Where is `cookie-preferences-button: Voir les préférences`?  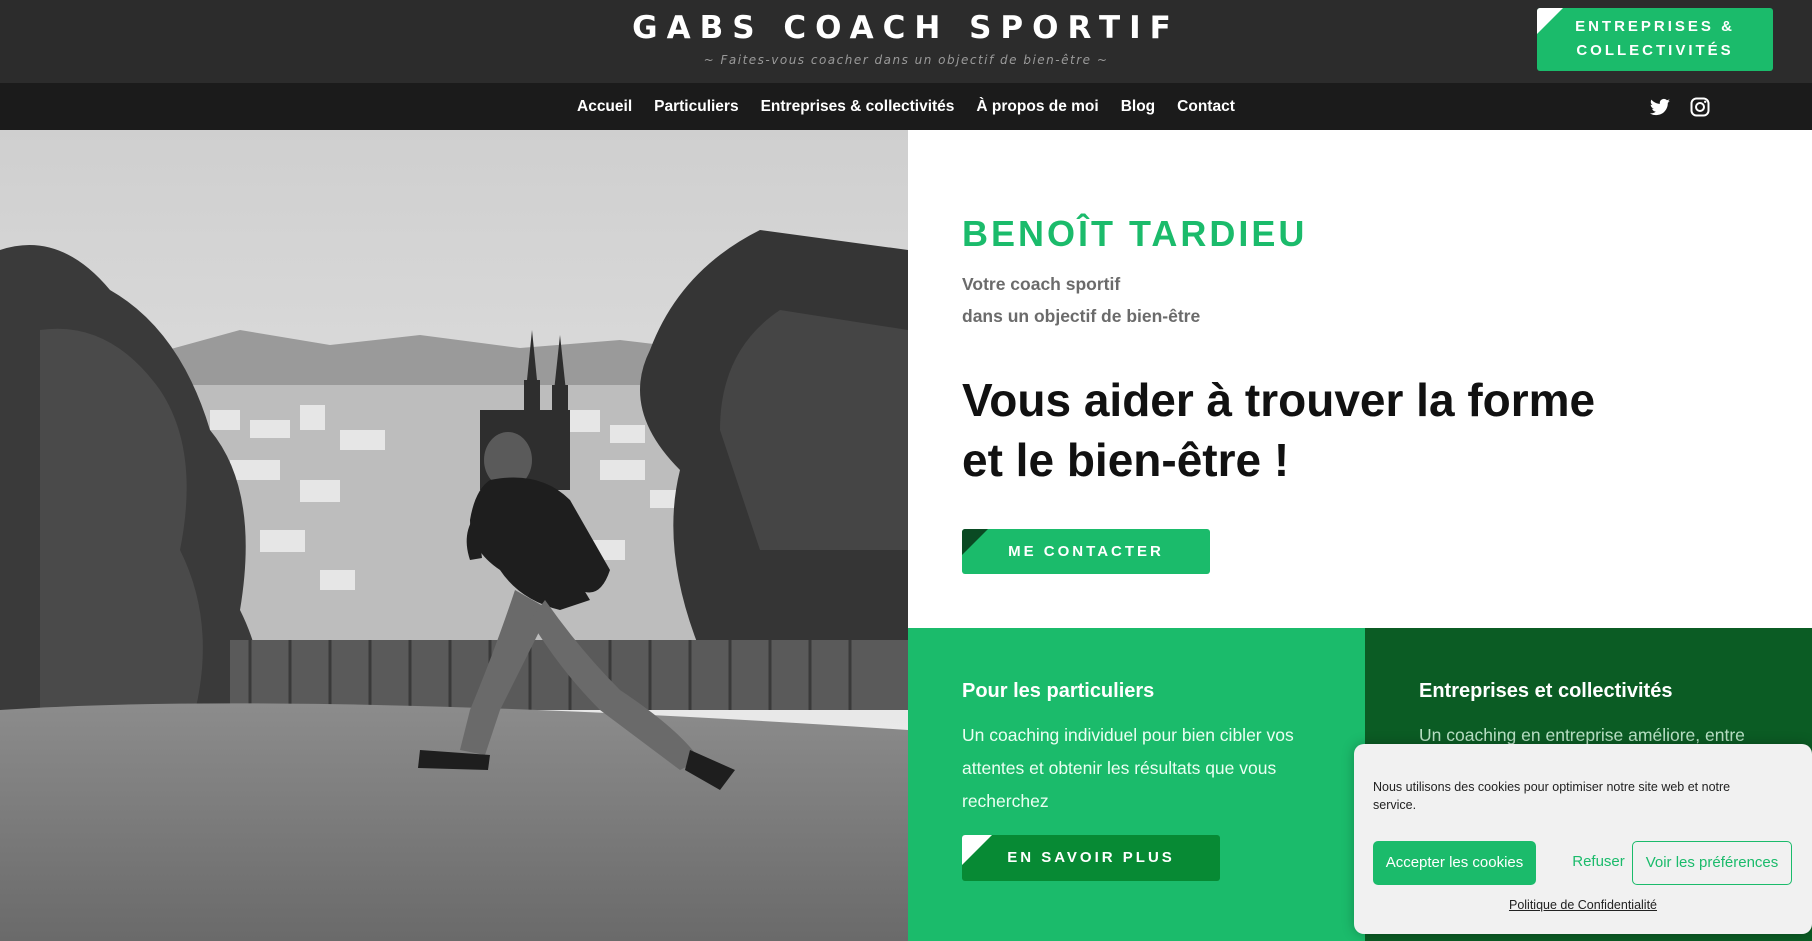
cookie-preferences-button: Voir les préférences is located at coordinates (1712, 863).